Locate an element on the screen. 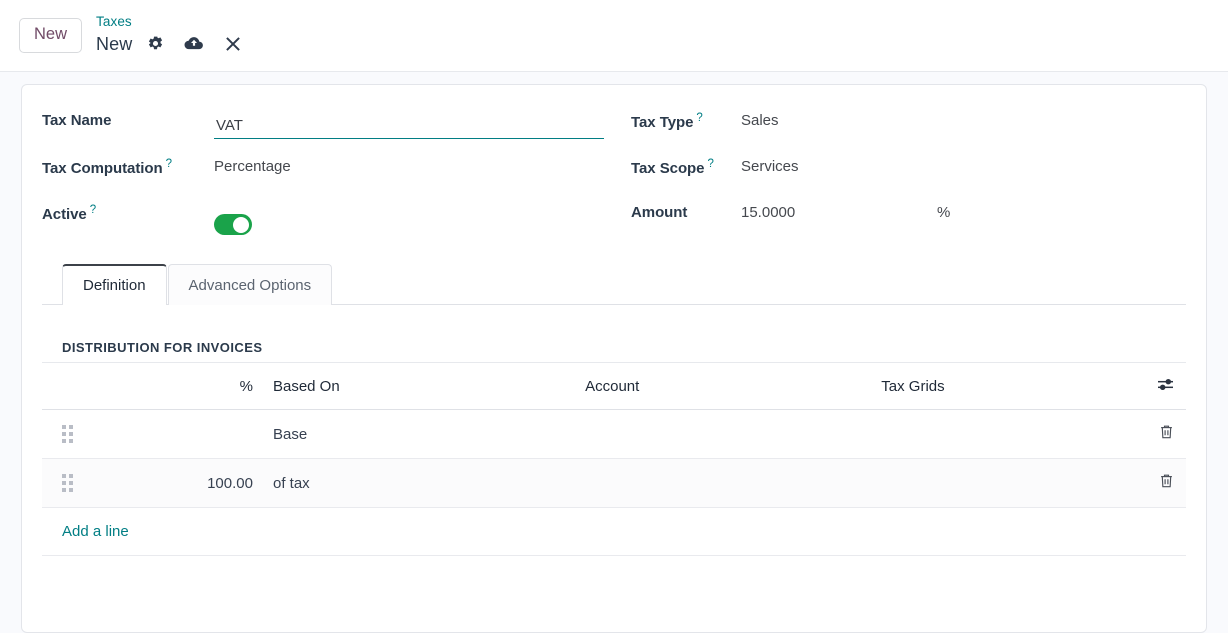 Image resolution: width=1228 pixels, height=633 pixels. field-tax-type: Tax Type? Sales is located at coordinates (908, 126).